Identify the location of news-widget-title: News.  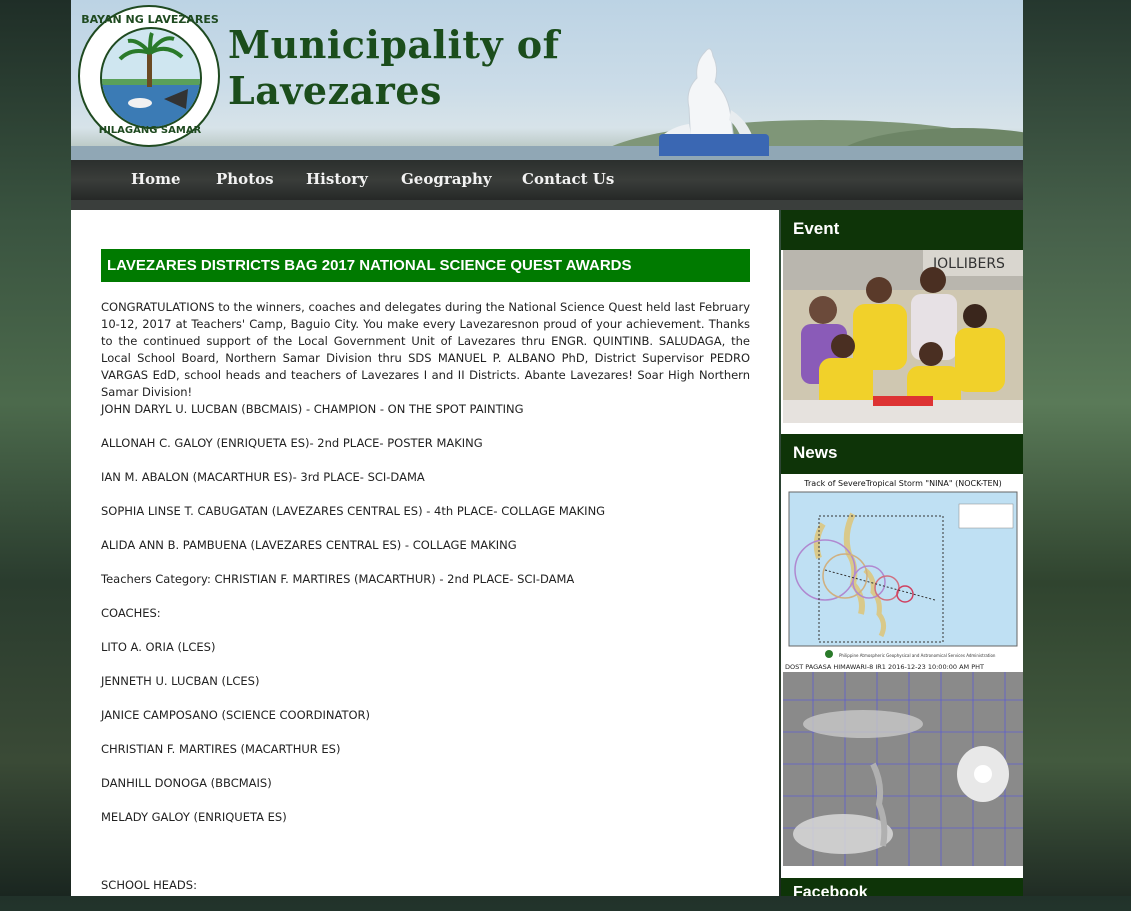
(902, 454).